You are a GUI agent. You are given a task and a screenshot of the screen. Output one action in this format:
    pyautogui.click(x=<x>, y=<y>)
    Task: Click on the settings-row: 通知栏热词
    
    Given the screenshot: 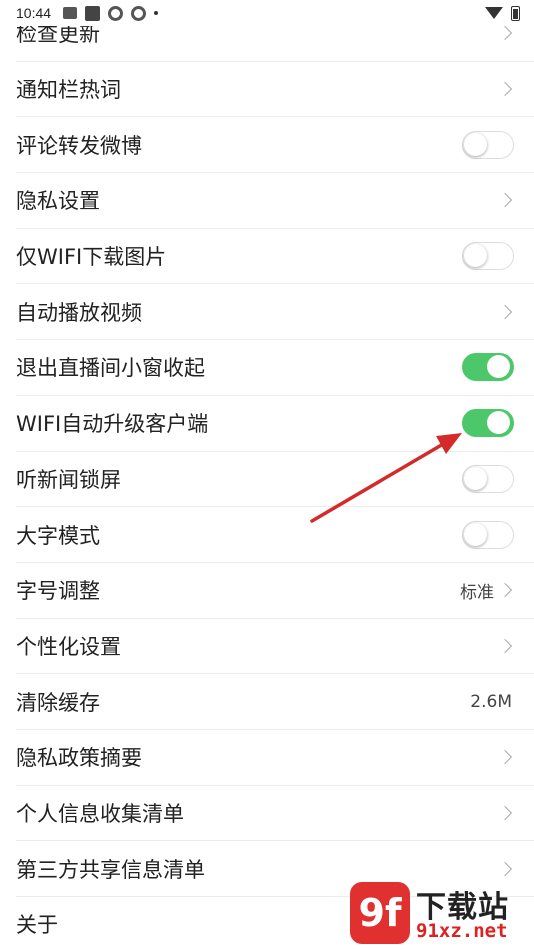 What is the action you would take?
    pyautogui.click(x=275, y=90)
    